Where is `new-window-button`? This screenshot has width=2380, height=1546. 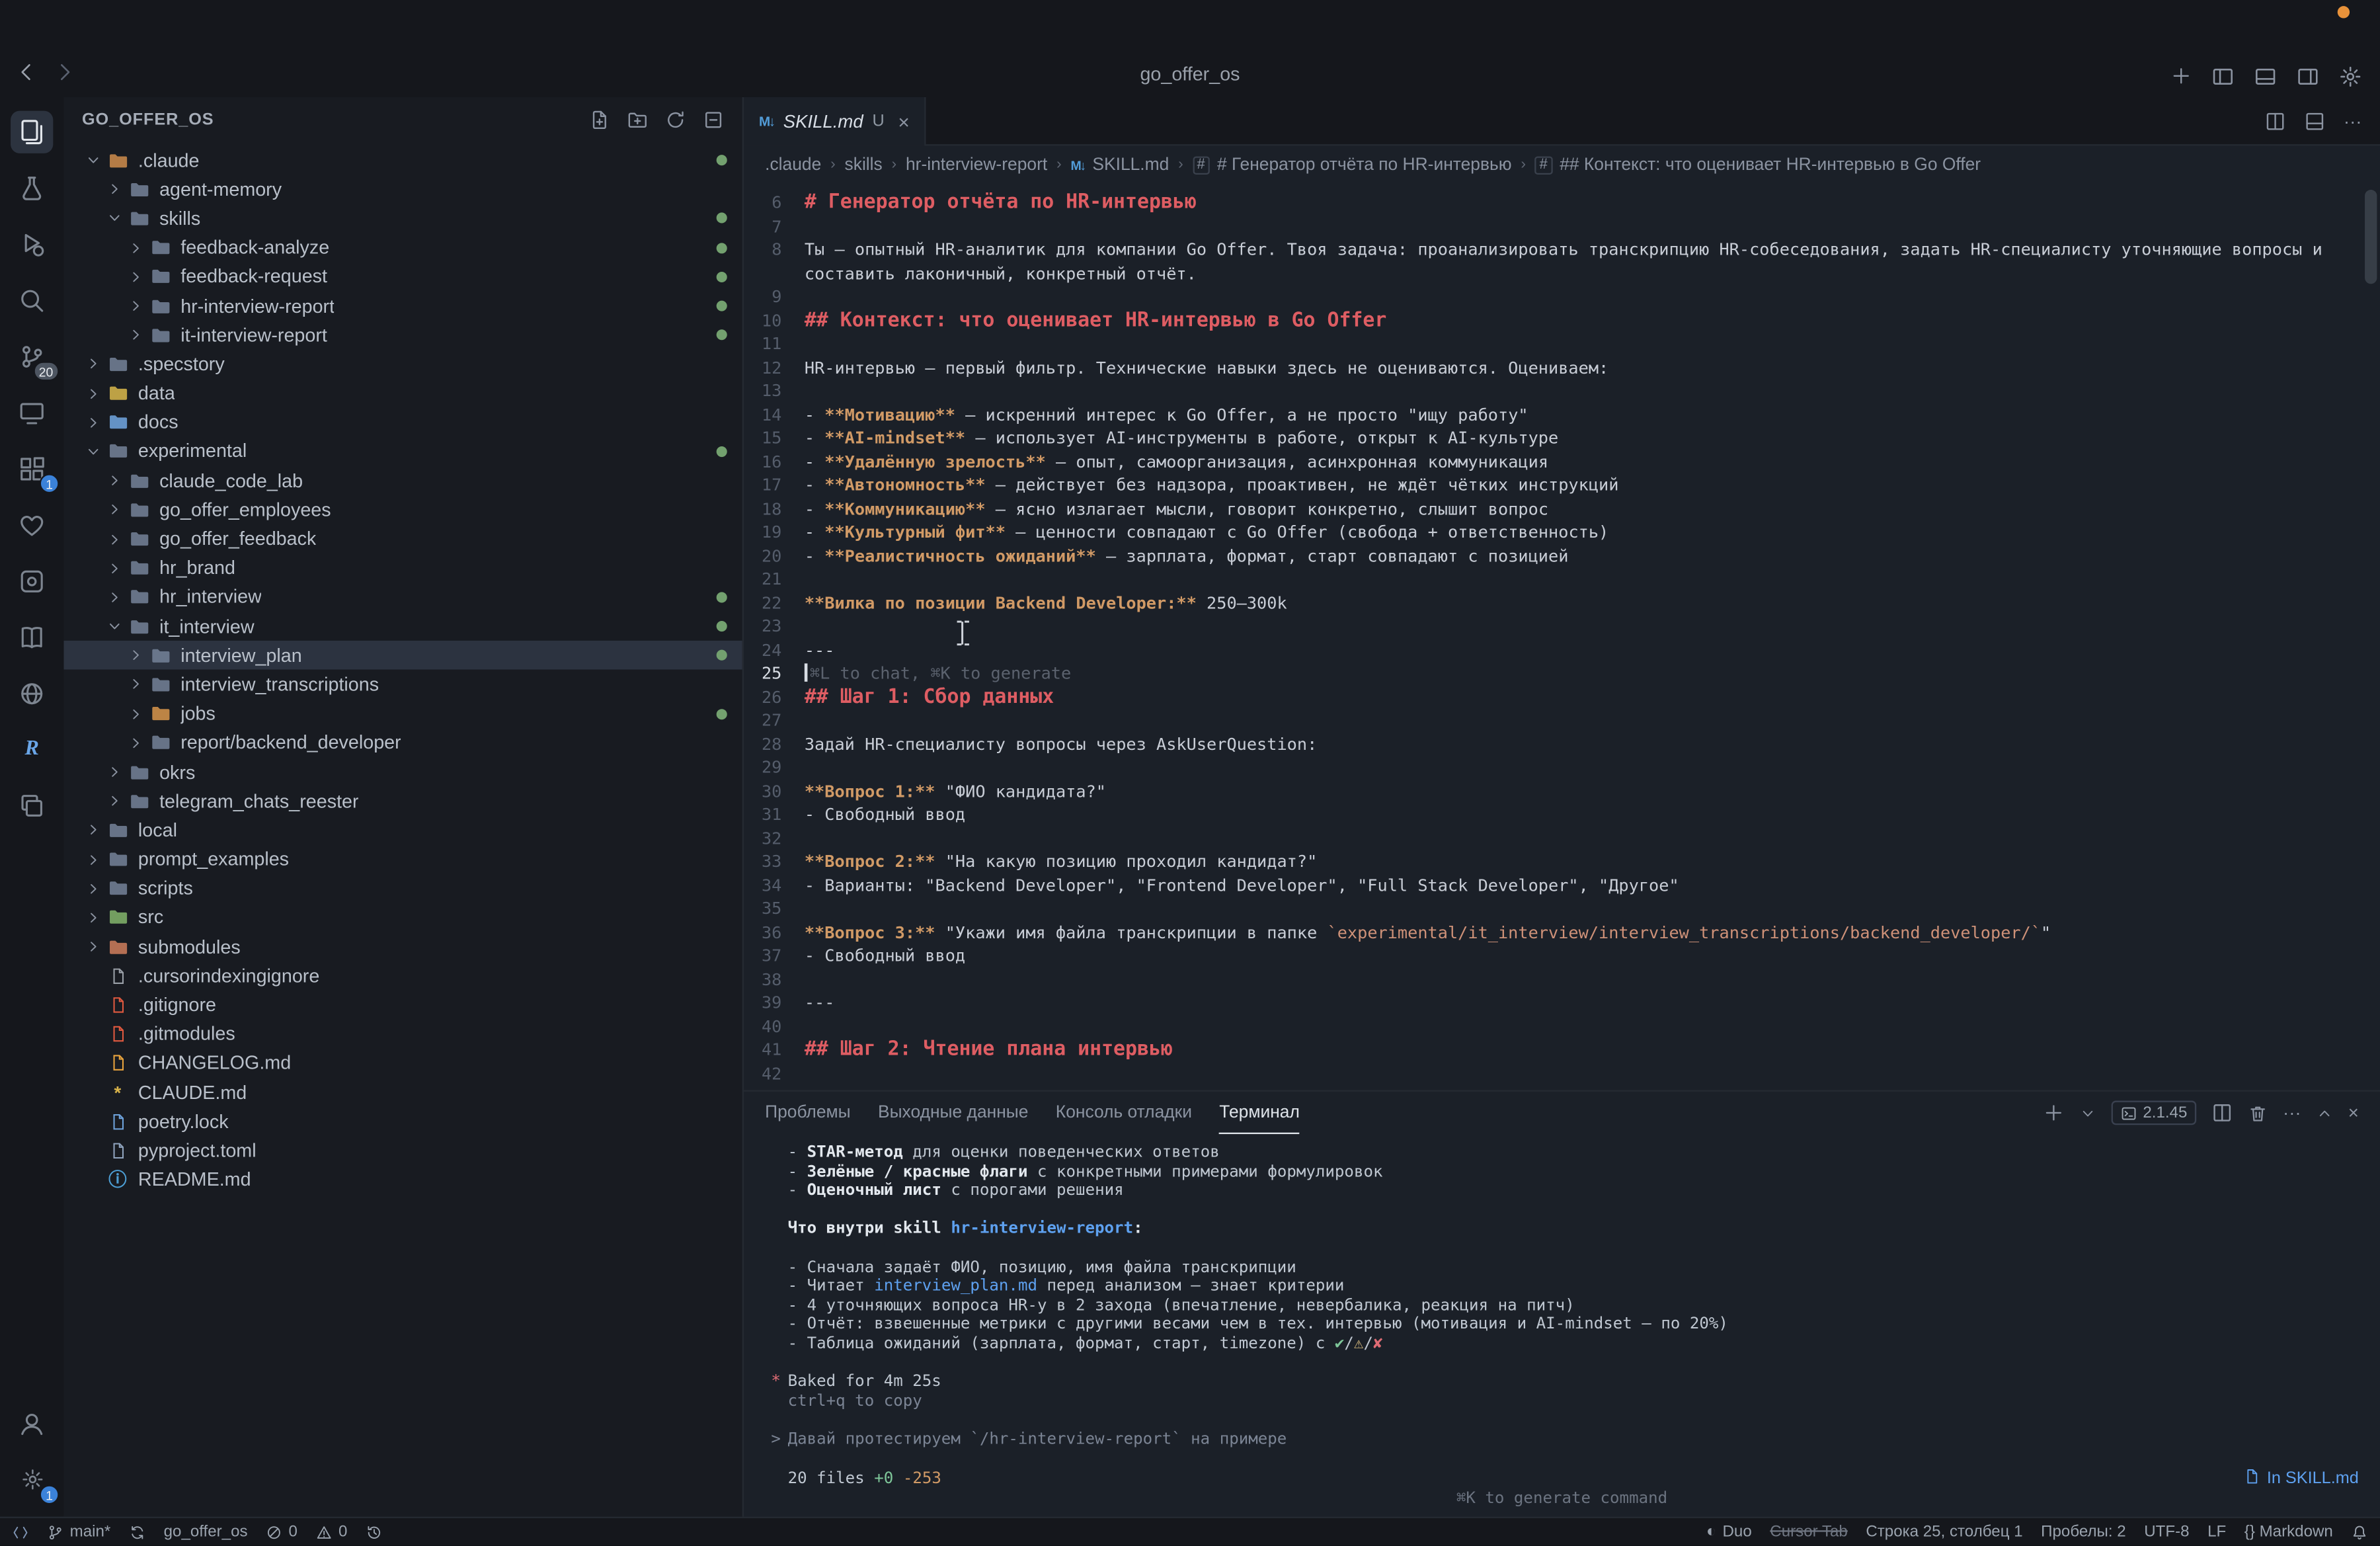
new-window-button is located at coordinates (2181, 76).